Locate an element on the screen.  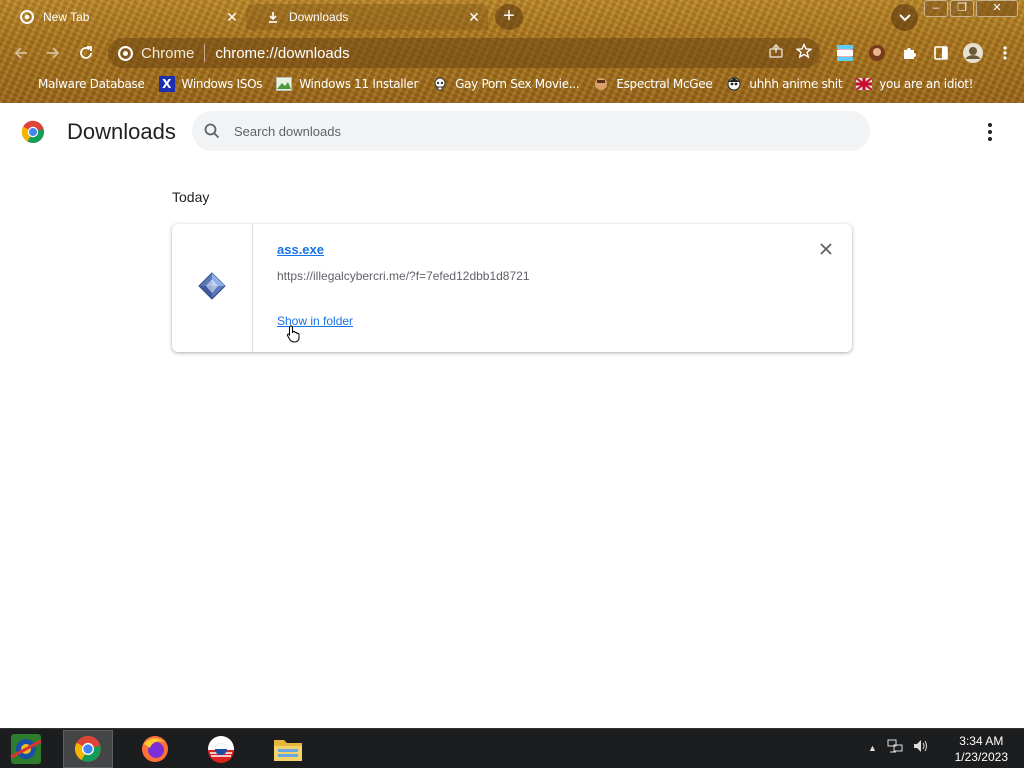
search-downloads is located at coordinates (531, 131).